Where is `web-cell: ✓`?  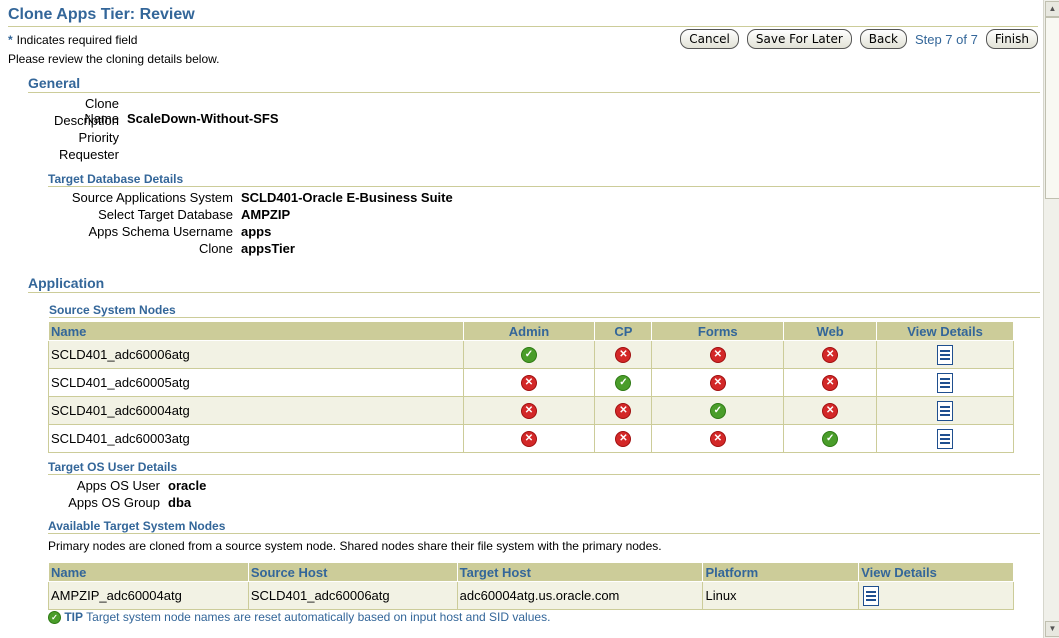
web-cell: ✓ is located at coordinates (830, 438).